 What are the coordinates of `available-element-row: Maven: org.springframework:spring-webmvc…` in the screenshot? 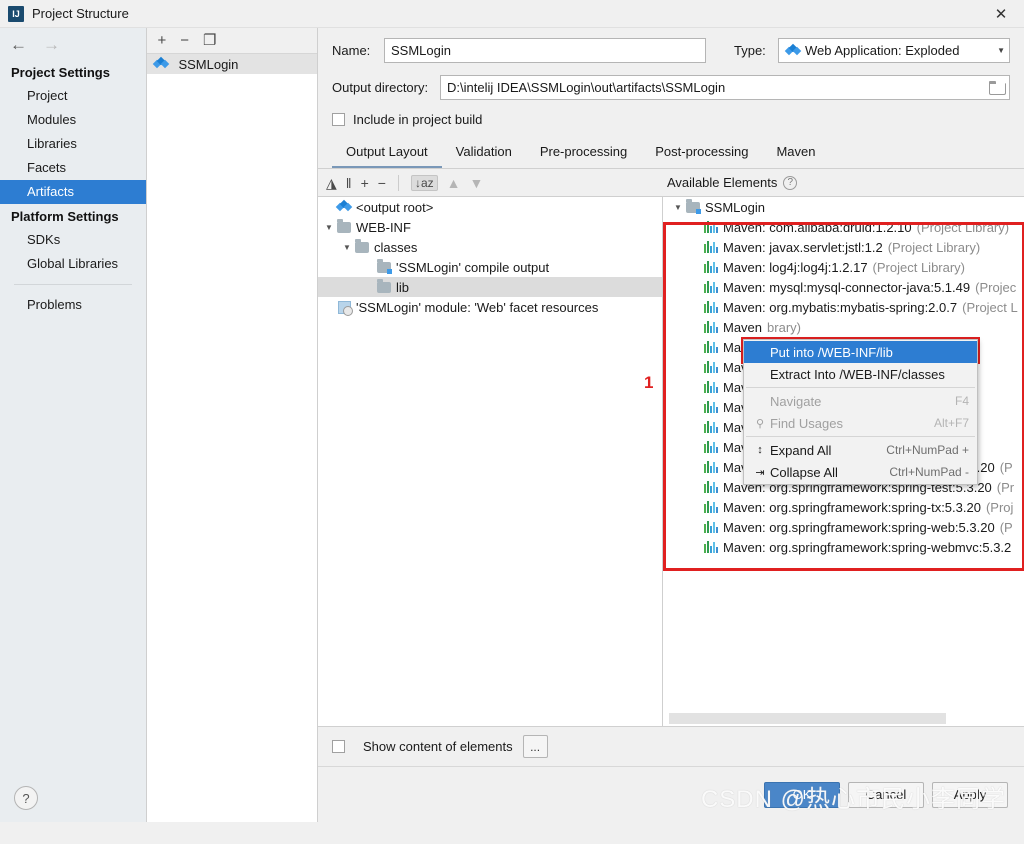 It's located at (843, 547).